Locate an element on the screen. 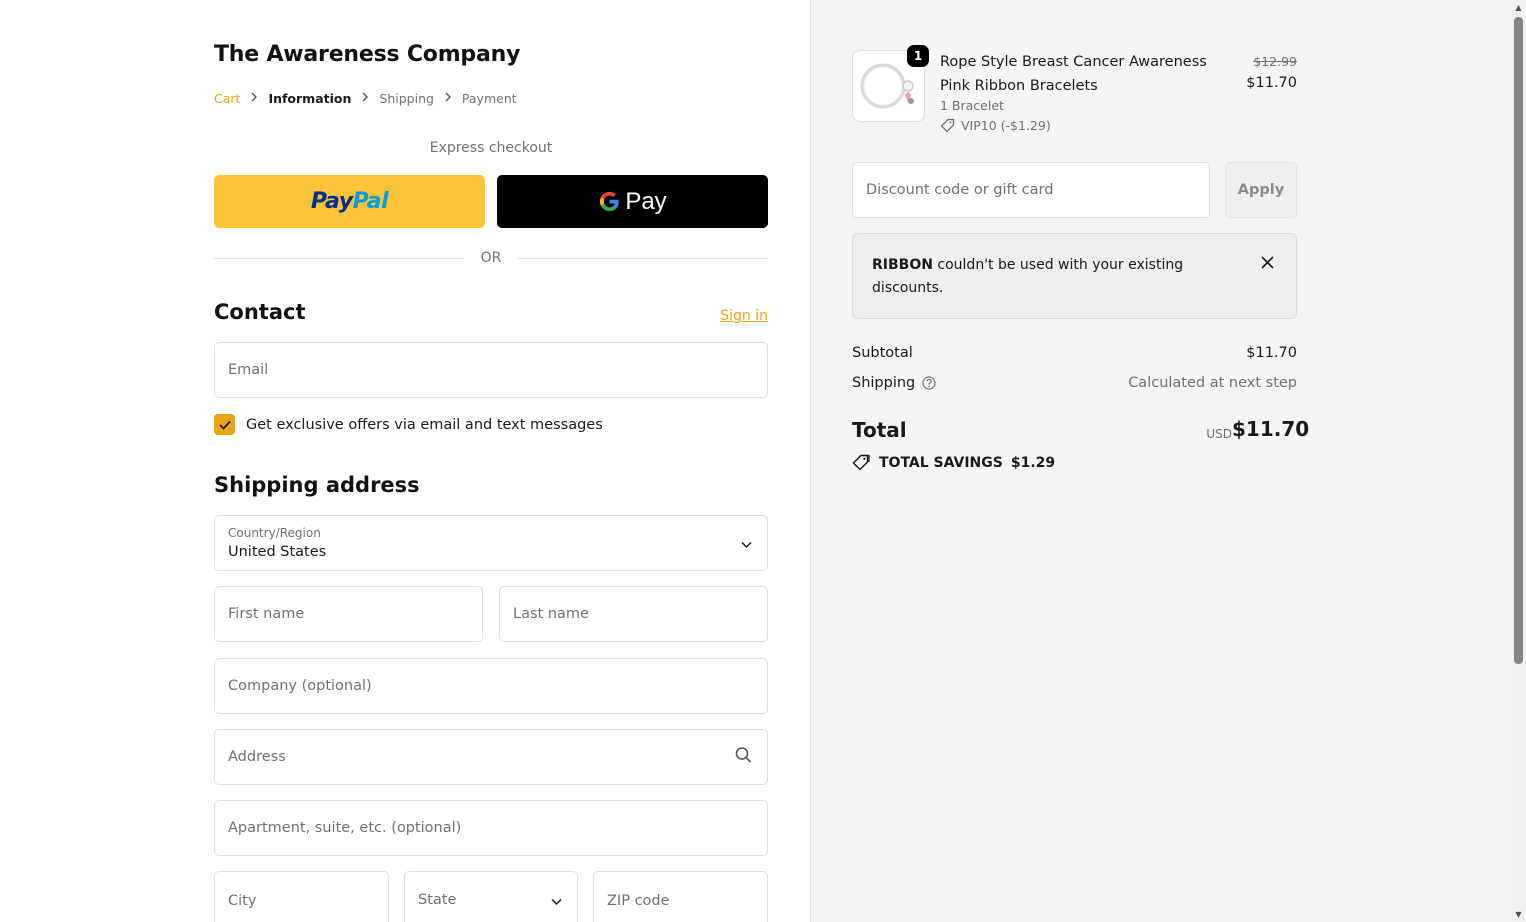 The height and width of the screenshot is (922, 1526). or-divider: OR is located at coordinates (491, 259).